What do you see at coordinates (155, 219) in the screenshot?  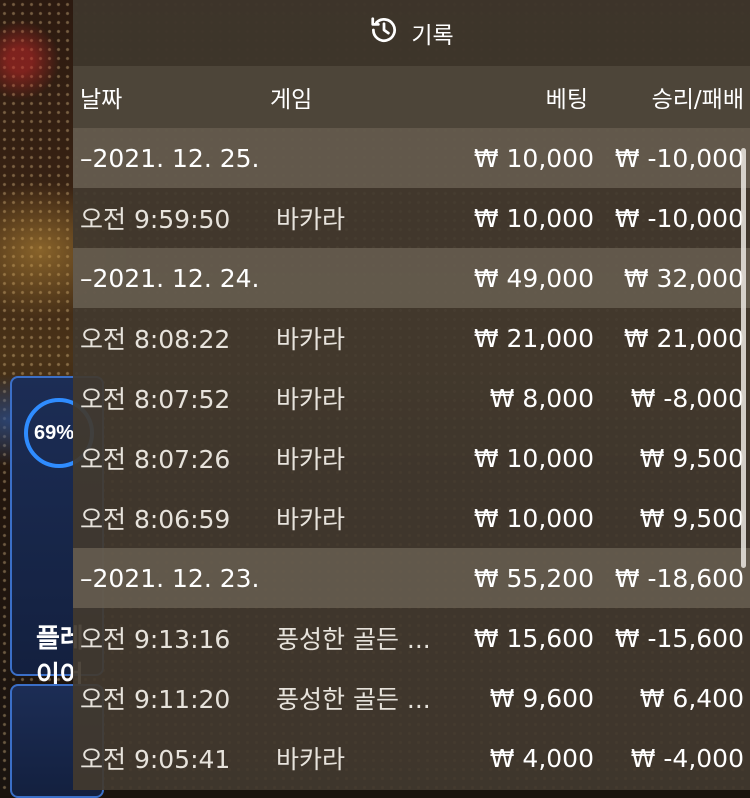 I see `row-time: 오전 9:59:50` at bounding box center [155, 219].